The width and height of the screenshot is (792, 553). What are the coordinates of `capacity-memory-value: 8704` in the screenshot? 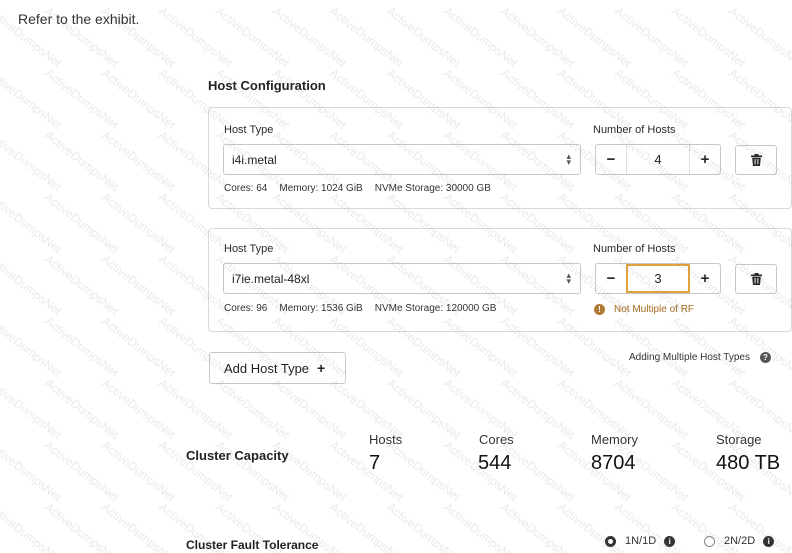 It's located at (613, 463).